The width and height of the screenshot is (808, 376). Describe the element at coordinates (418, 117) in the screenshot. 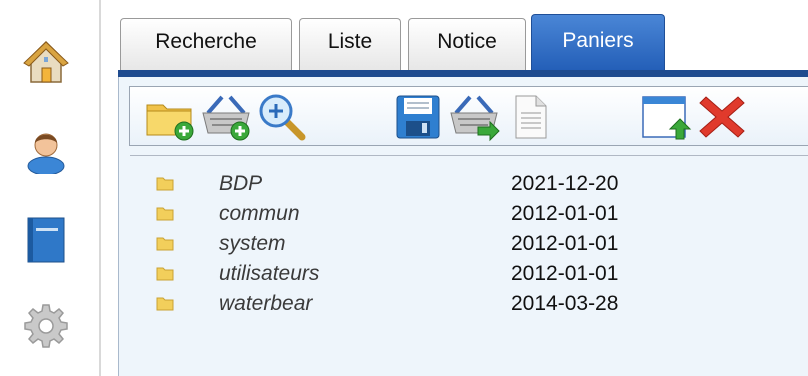

I see `save-icon` at that location.